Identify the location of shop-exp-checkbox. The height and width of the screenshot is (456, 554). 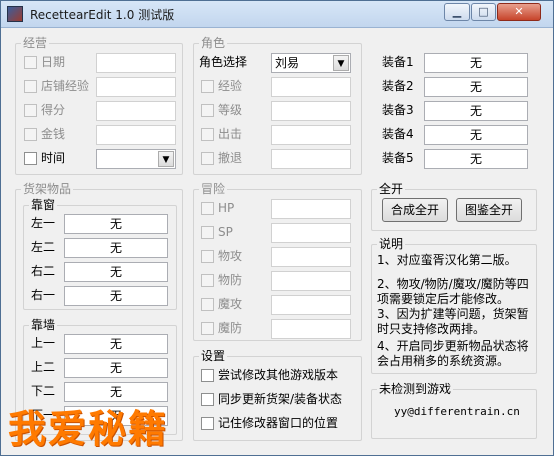
(30, 86).